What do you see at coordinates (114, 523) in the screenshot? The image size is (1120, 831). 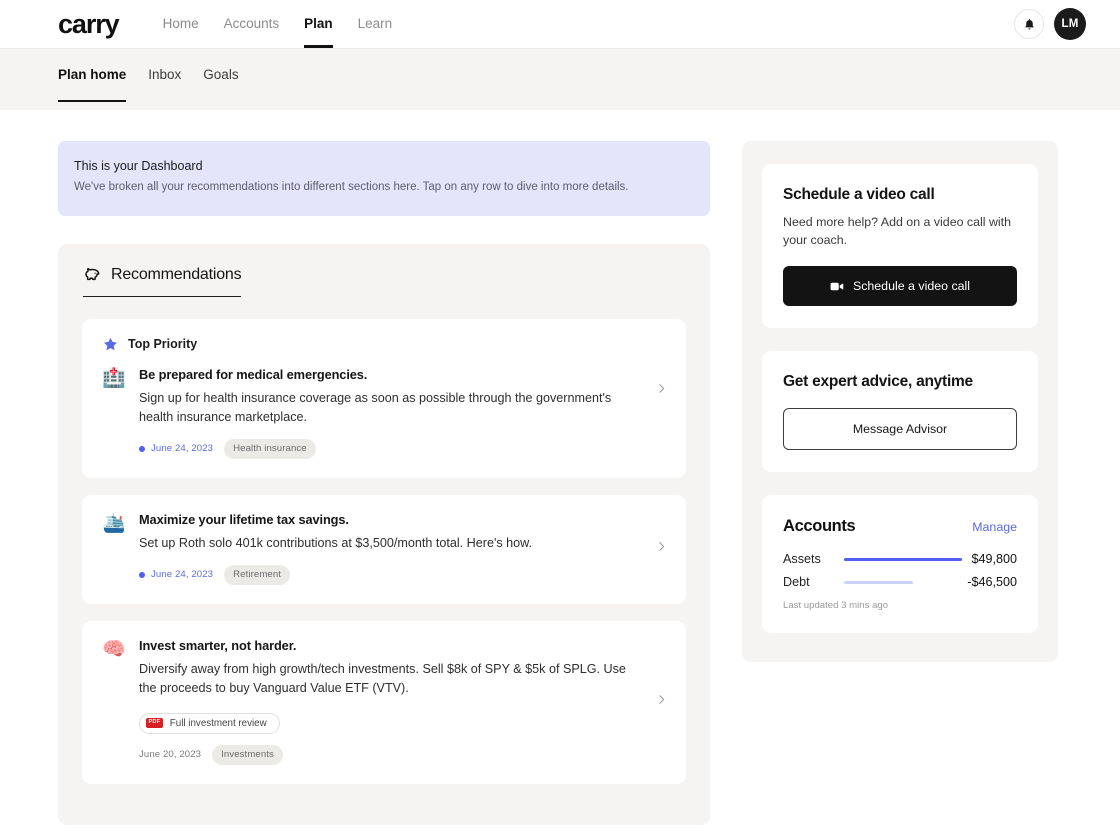 I see `cruise-ship-icon: 🛳️` at bounding box center [114, 523].